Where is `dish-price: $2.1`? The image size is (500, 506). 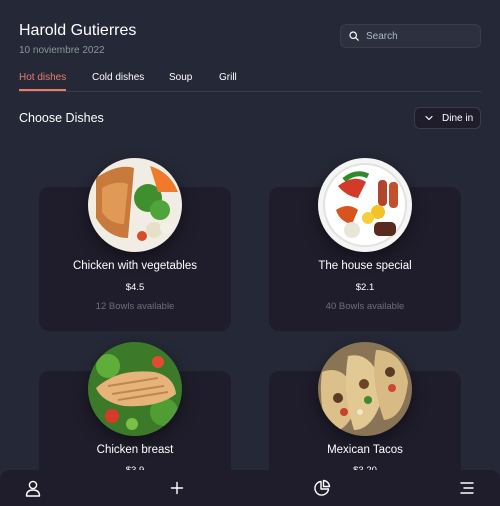 dish-price: $2.1 is located at coordinates (365, 287).